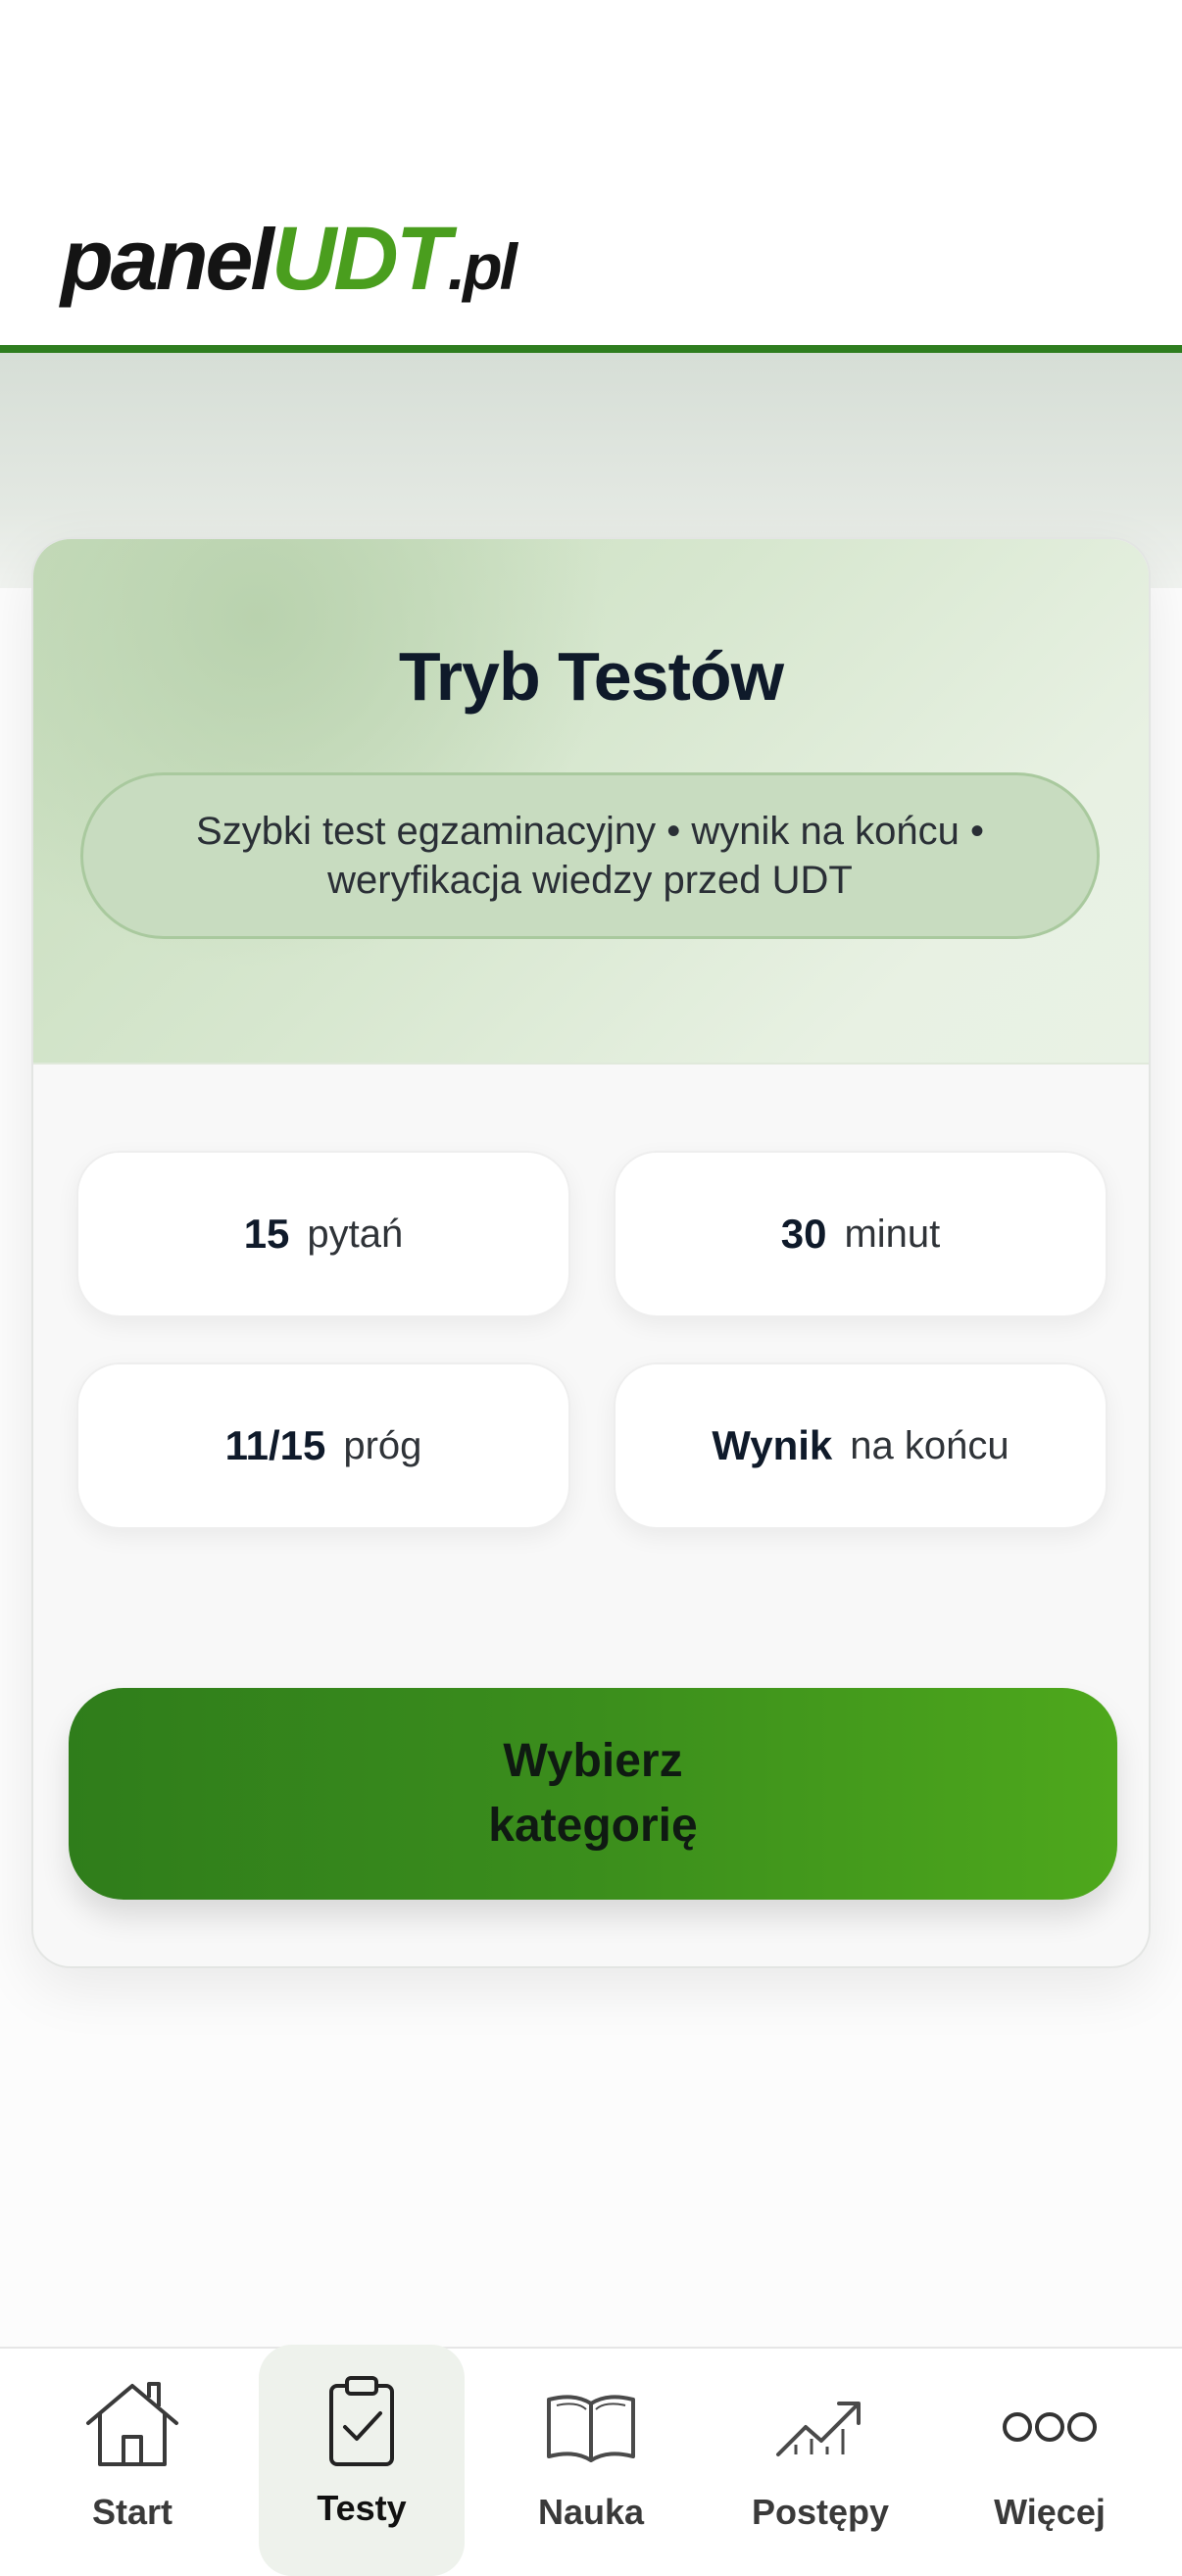 The width and height of the screenshot is (1182, 2576). What do you see at coordinates (593, 1794) in the screenshot?
I see `choose-category-button: Wybierz kategorię` at bounding box center [593, 1794].